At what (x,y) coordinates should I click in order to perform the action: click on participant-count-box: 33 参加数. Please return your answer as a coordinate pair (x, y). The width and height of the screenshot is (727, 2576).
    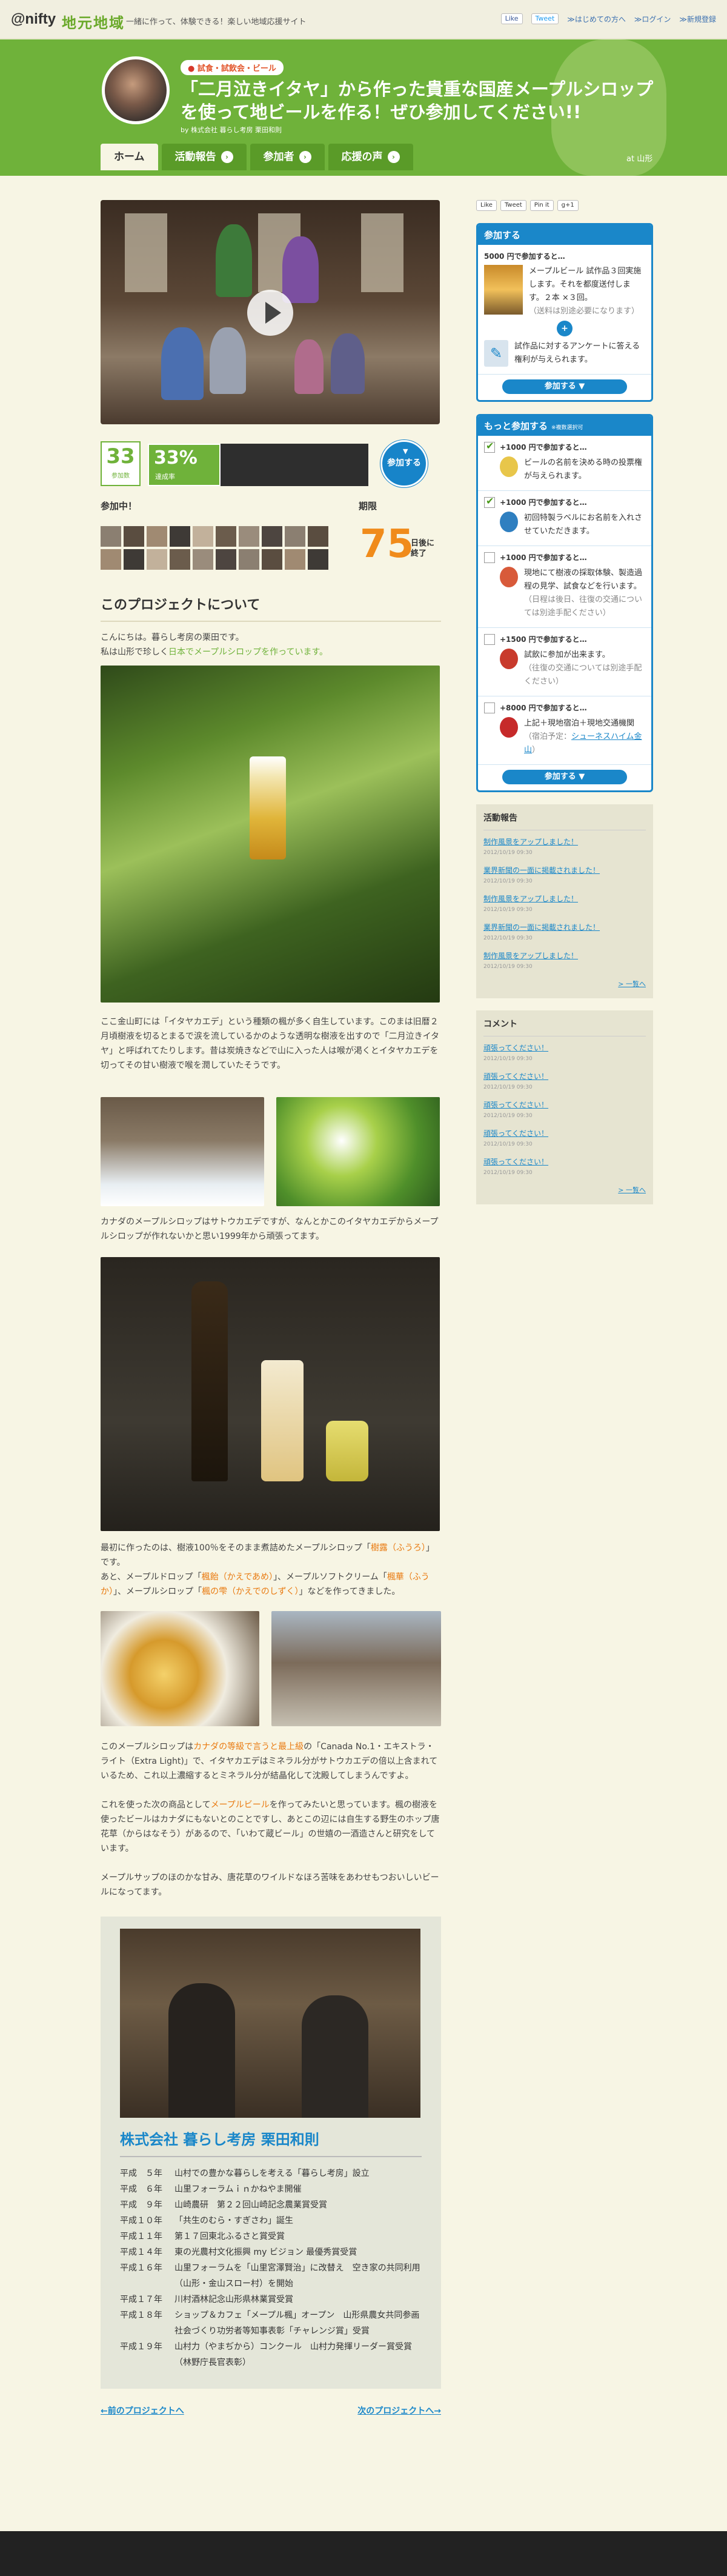
    Looking at the image, I should click on (121, 463).